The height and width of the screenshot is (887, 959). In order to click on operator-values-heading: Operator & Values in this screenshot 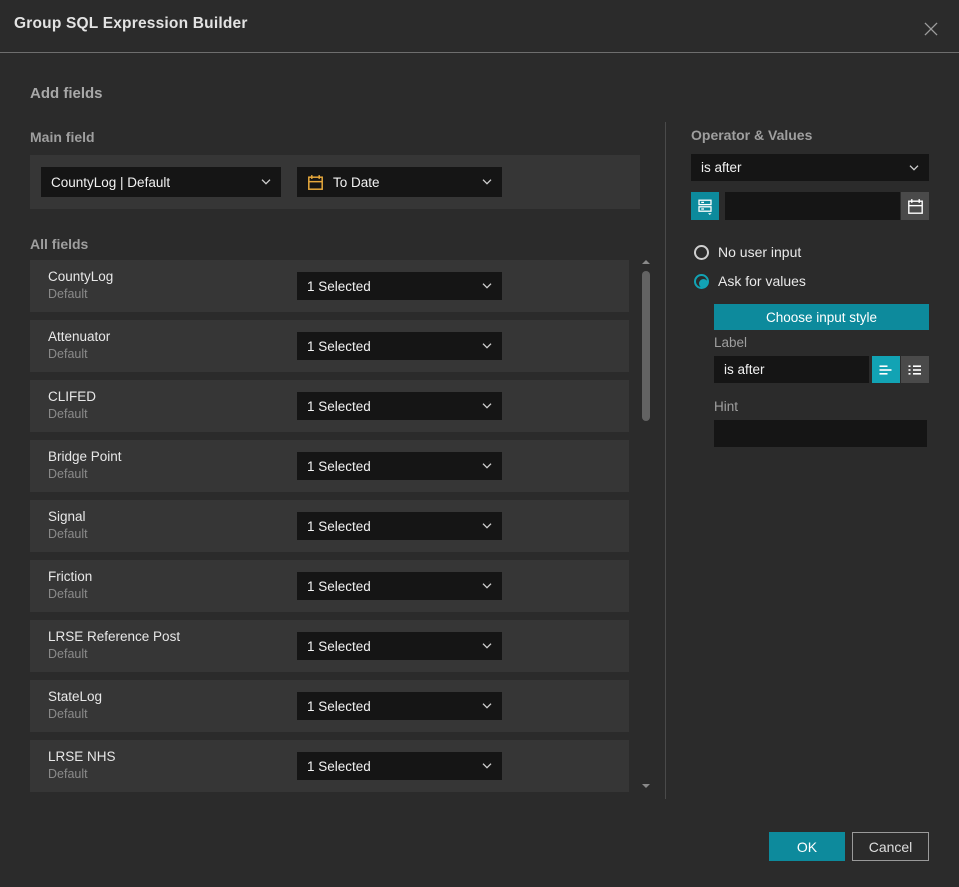, I will do `click(752, 135)`.